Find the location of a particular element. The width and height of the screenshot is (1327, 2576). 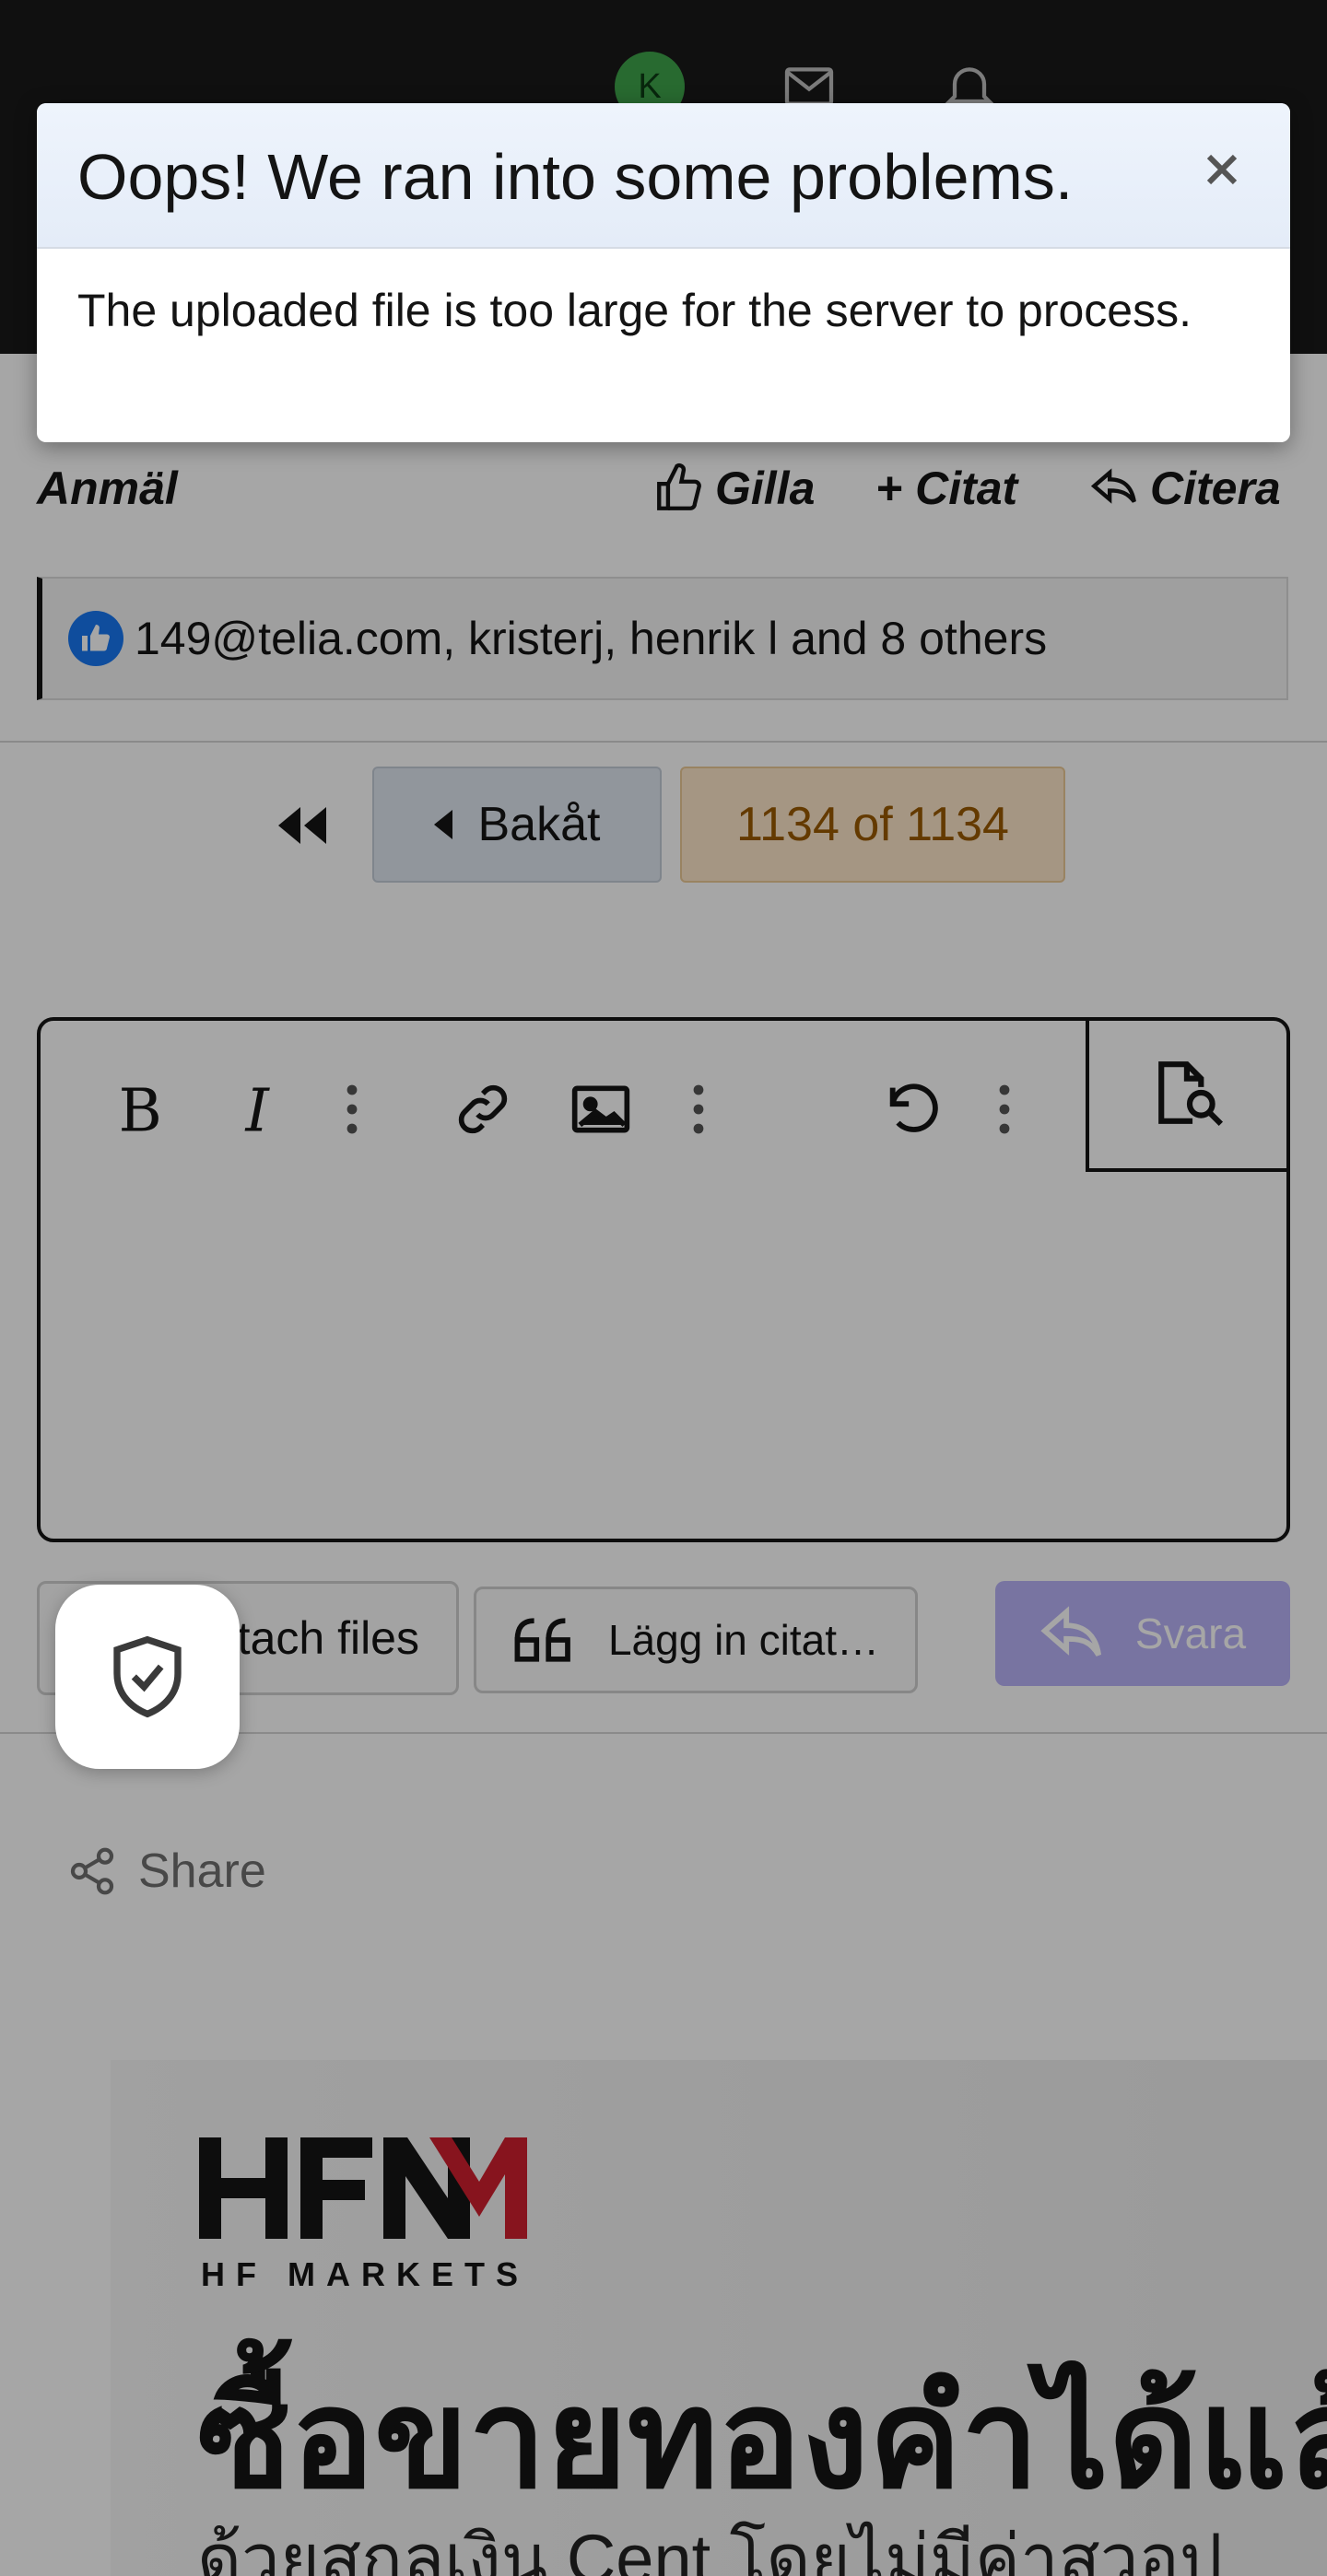

close-icon is located at coordinates (1221, 169).